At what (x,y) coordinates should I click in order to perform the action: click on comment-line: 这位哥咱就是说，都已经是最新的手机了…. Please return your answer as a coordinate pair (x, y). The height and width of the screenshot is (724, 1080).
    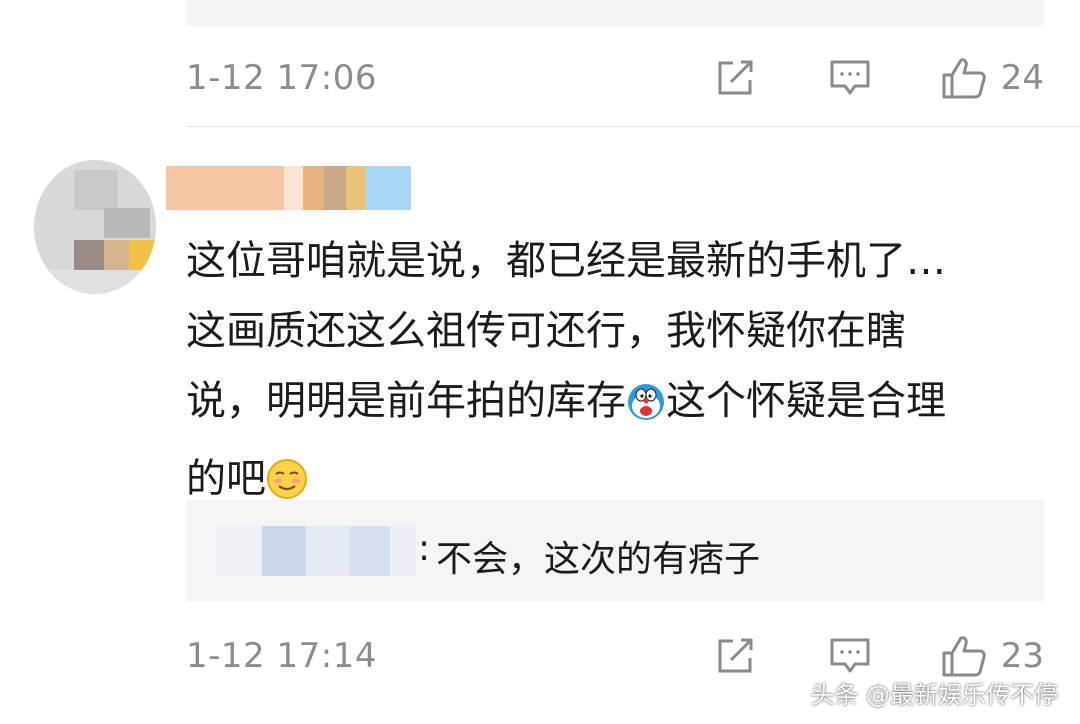
    Looking at the image, I should click on (566, 261).